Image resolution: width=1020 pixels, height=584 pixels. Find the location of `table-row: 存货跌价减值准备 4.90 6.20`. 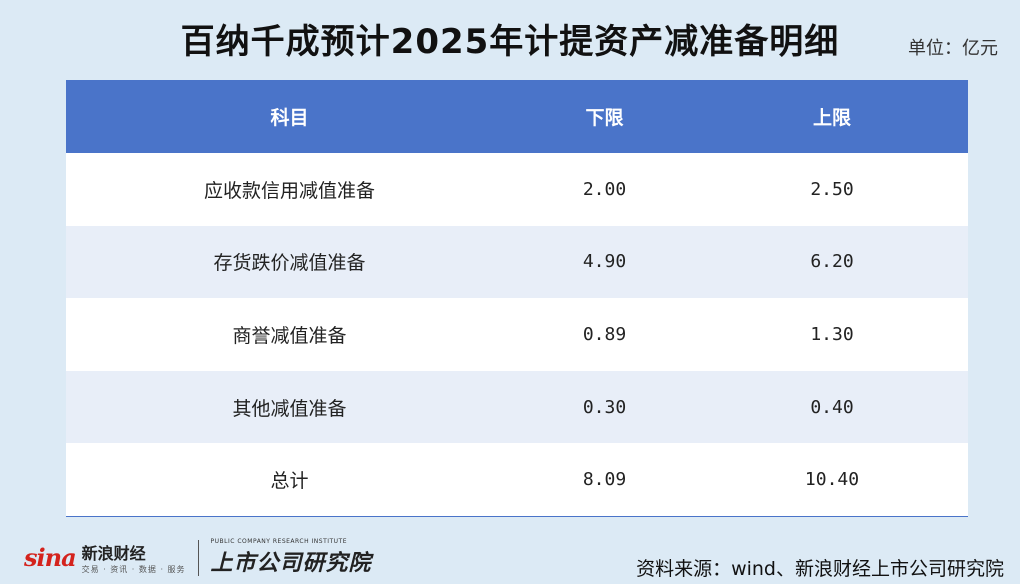

table-row: 存货跌价减值准备 4.90 6.20 is located at coordinates (517, 262).